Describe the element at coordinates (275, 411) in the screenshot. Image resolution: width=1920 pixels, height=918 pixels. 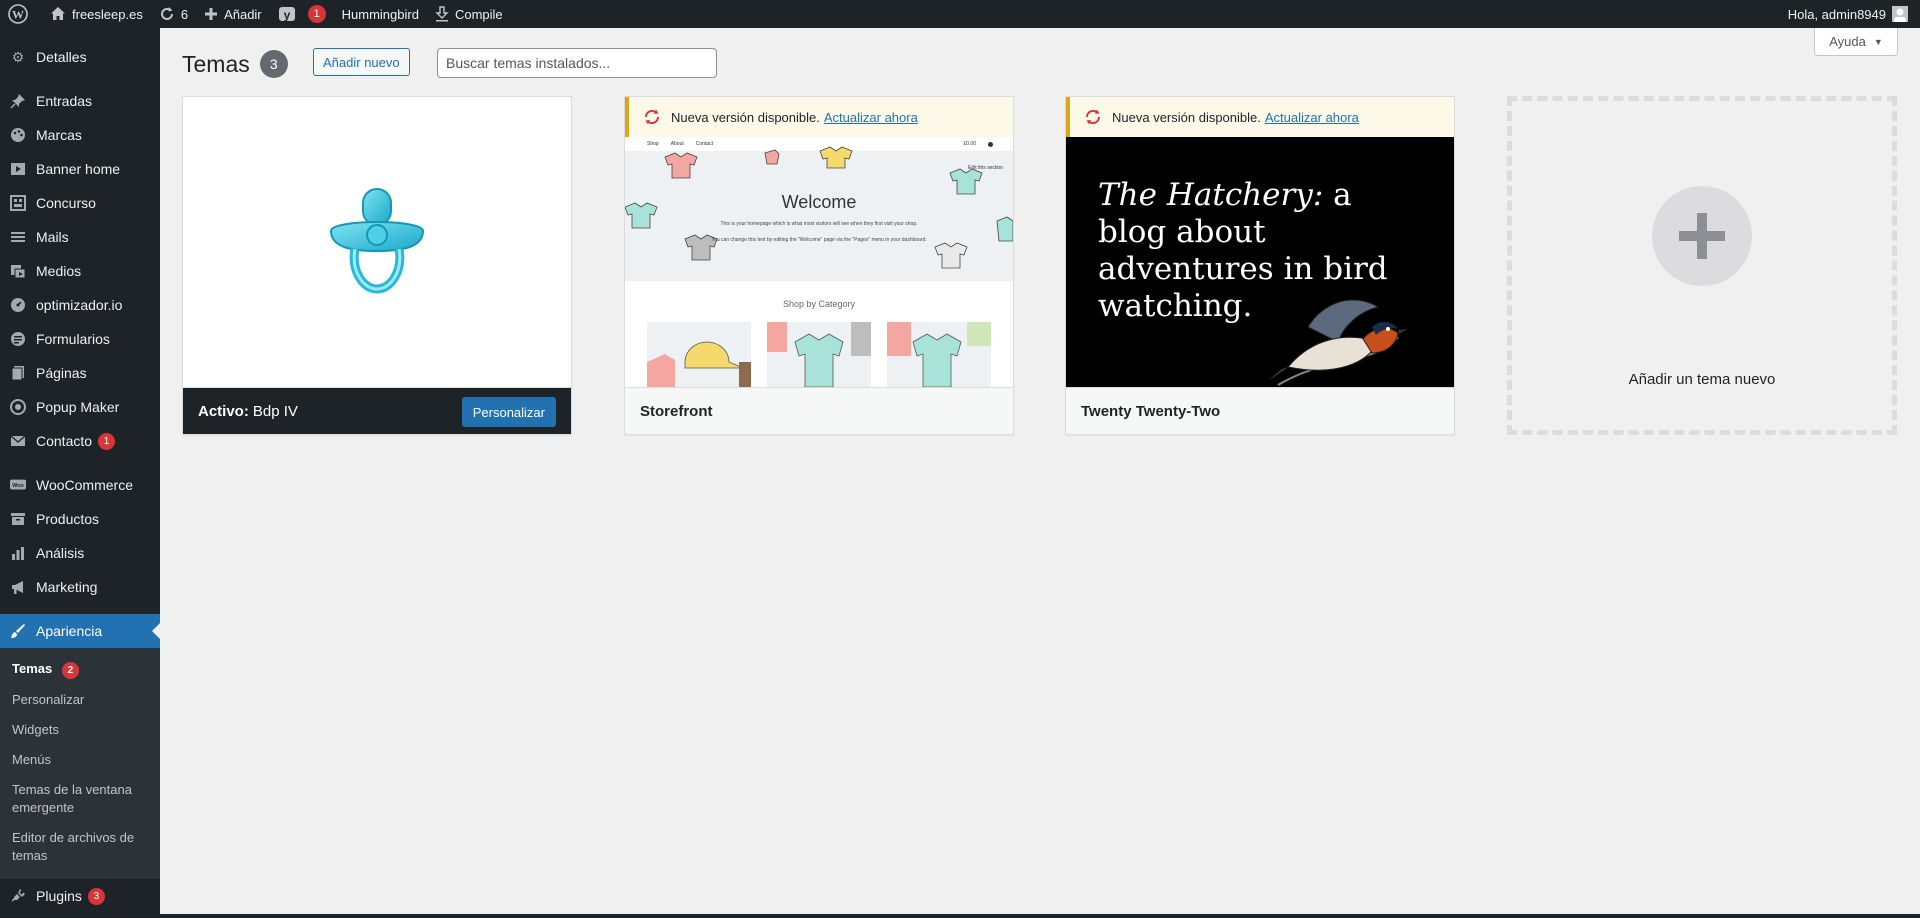
I see `theme-name: Bdp IV` at that location.